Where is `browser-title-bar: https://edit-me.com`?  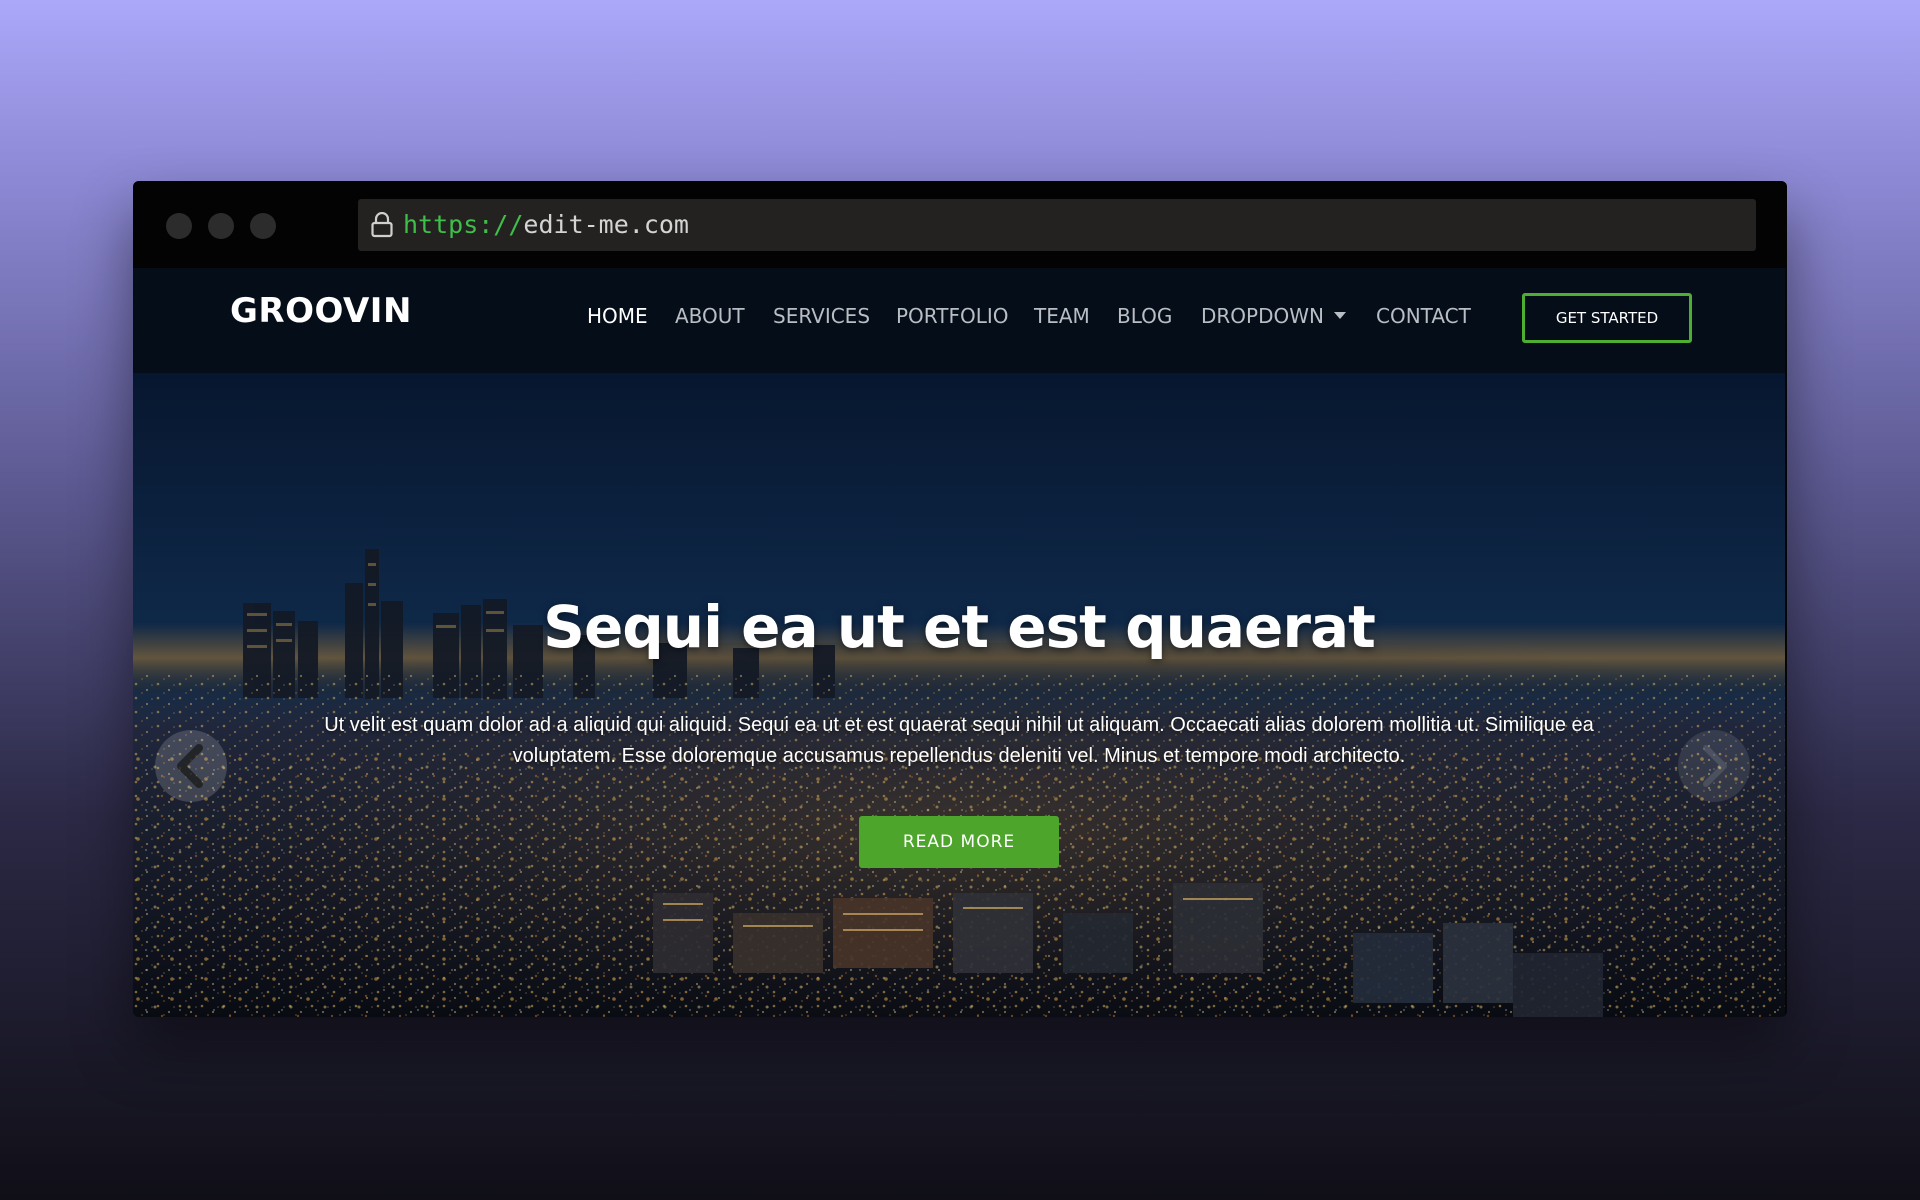
browser-title-bar: https://edit-me.com is located at coordinates (960, 224).